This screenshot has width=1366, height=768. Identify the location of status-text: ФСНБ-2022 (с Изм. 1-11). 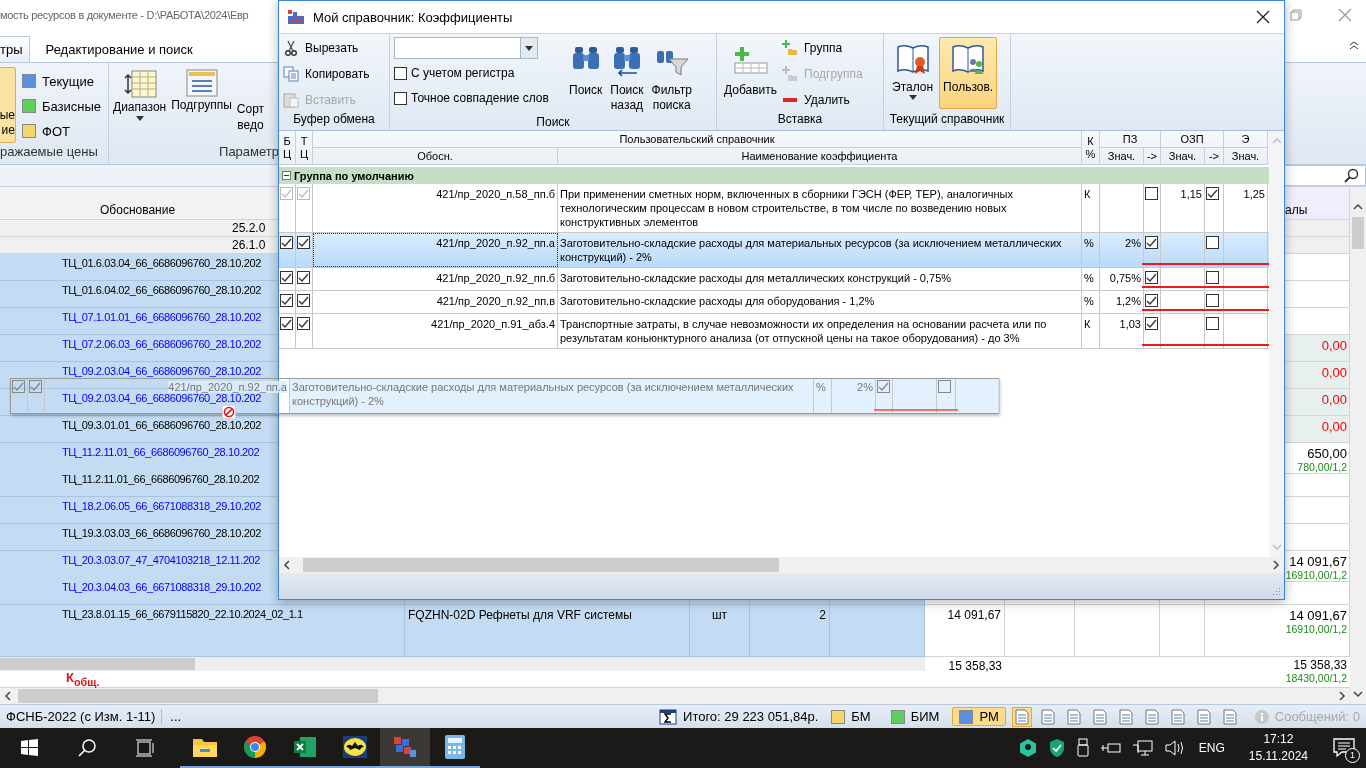
(81, 716).